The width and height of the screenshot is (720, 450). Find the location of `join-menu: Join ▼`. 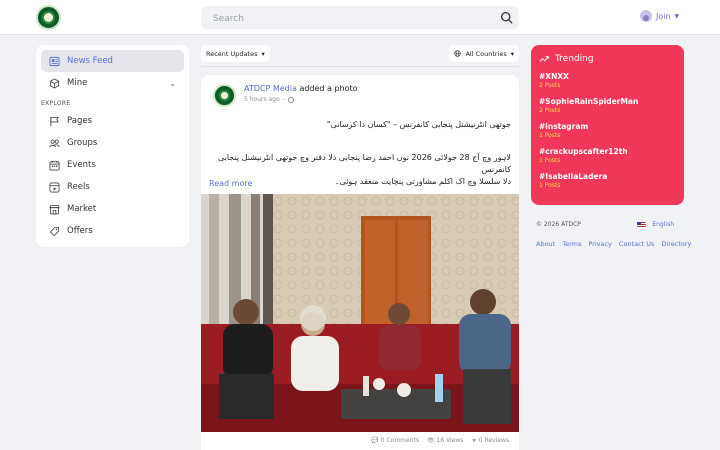

join-menu: Join ▼ is located at coordinates (659, 16).